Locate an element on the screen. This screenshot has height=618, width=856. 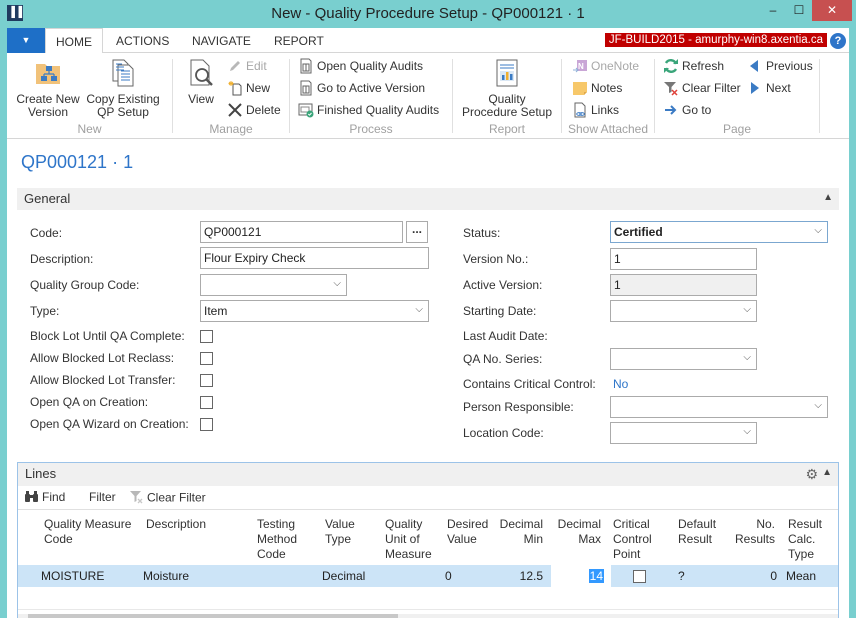
qa-no-series-dropdown: ⌵ is located at coordinates (683, 359).